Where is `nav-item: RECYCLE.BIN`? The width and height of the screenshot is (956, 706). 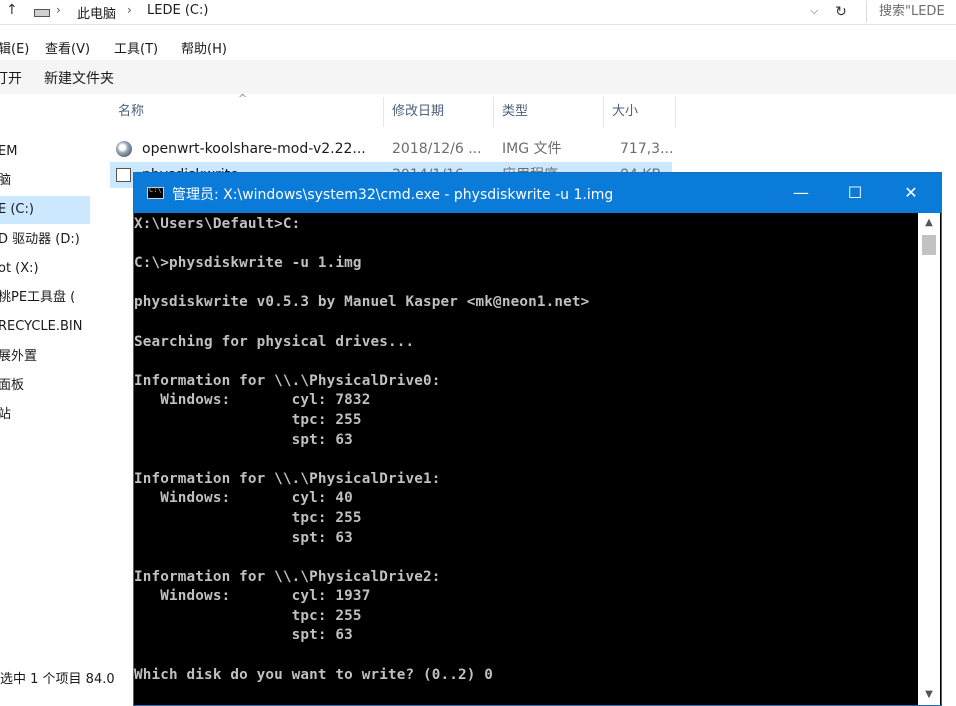 nav-item: RECYCLE.BIN is located at coordinates (41, 327).